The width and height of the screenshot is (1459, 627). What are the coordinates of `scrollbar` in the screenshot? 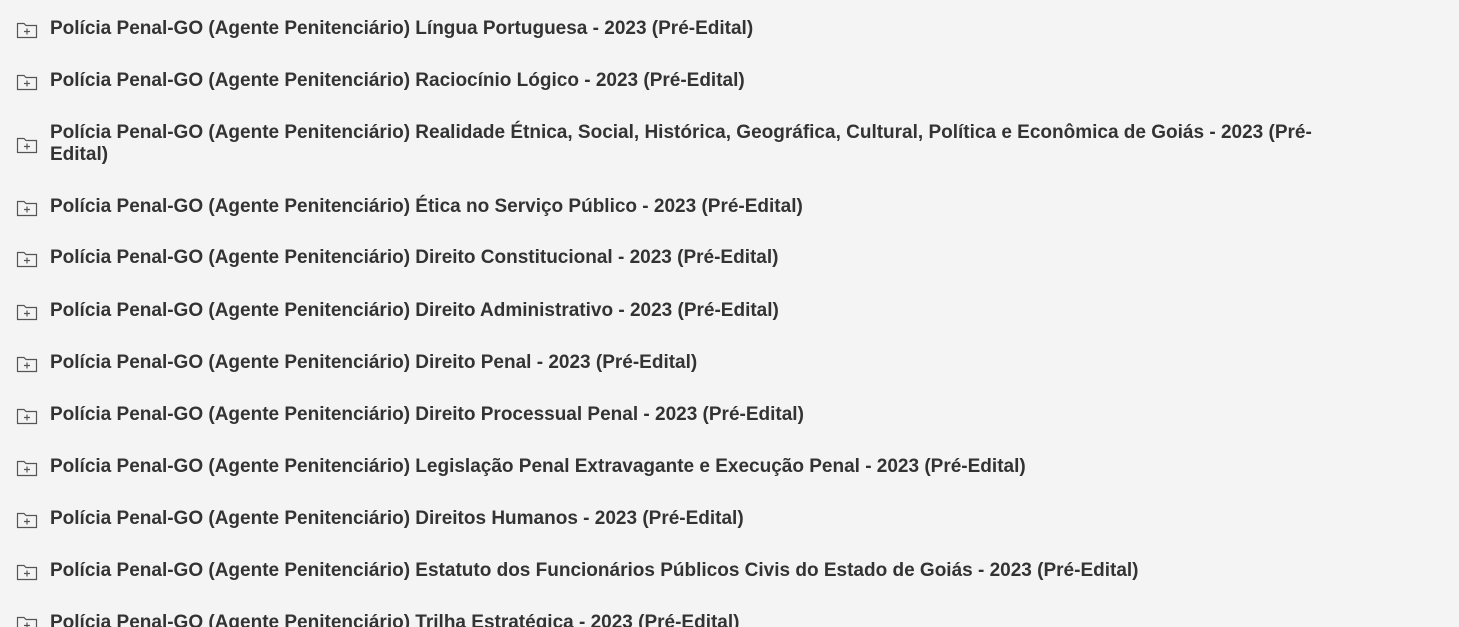 It's located at (1451, 313).